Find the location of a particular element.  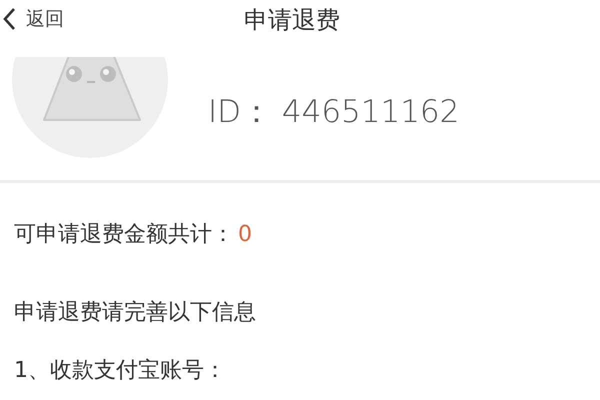

form-intro: 申请退费请完善以下信息 is located at coordinates (135, 313).